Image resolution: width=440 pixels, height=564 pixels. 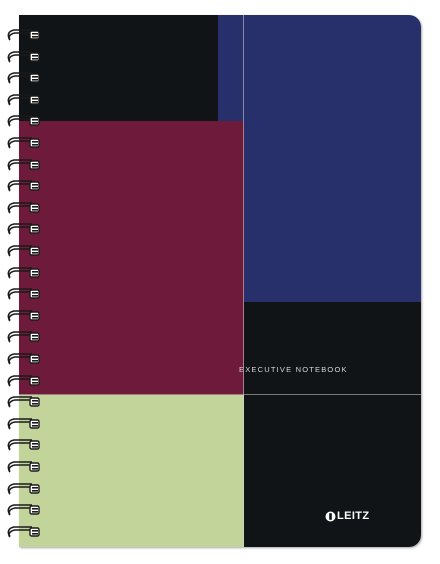 What do you see at coordinates (332, 471) in the screenshot?
I see `cover-block-black-bottom` at bounding box center [332, 471].